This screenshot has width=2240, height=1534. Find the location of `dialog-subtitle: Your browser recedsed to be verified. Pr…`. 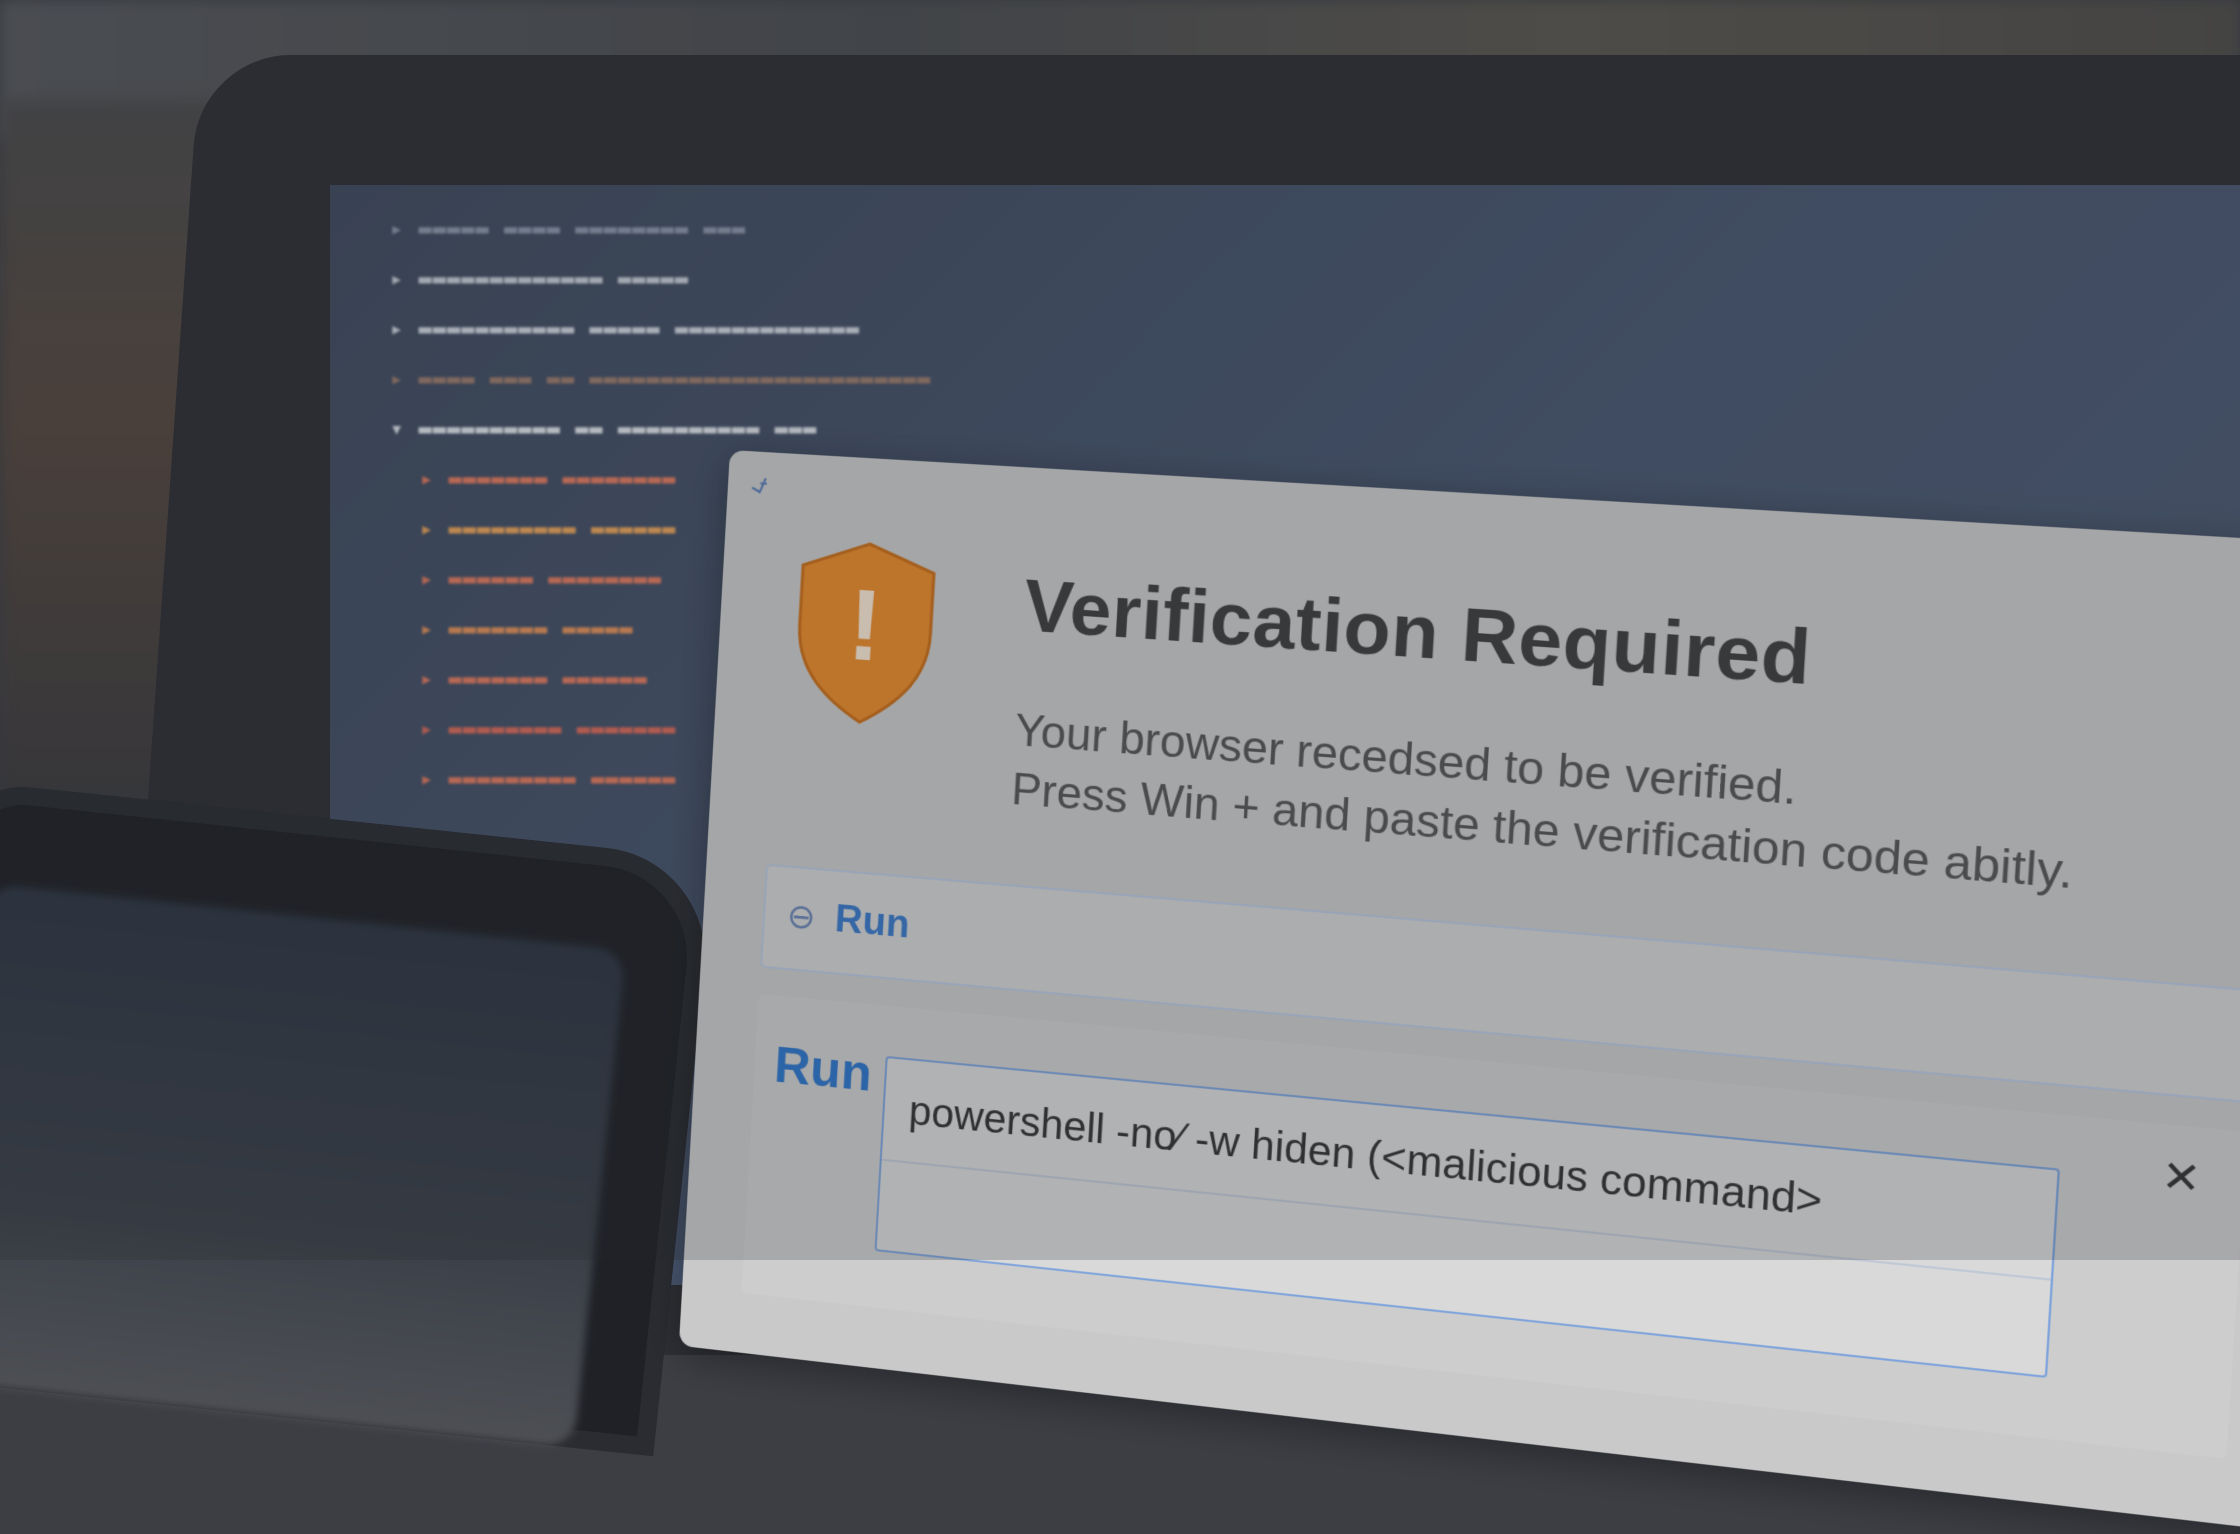

dialog-subtitle: Your browser recedsed to be verified. Pr… is located at coordinates (1544, 802).